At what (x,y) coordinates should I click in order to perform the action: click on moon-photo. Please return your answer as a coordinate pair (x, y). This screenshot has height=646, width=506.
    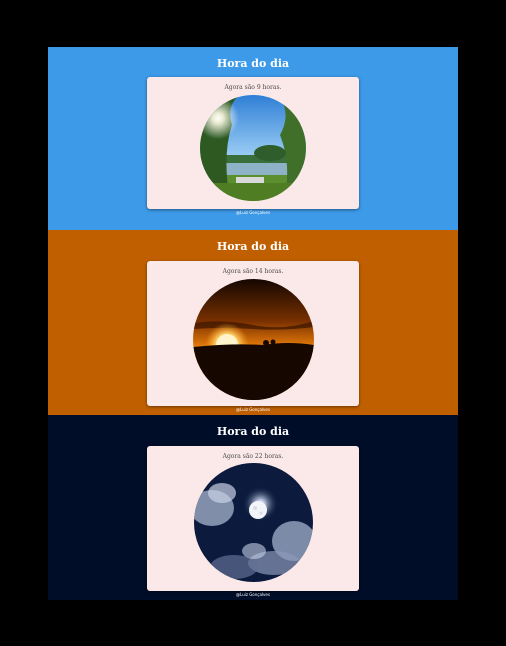
    Looking at the image, I should click on (253, 522).